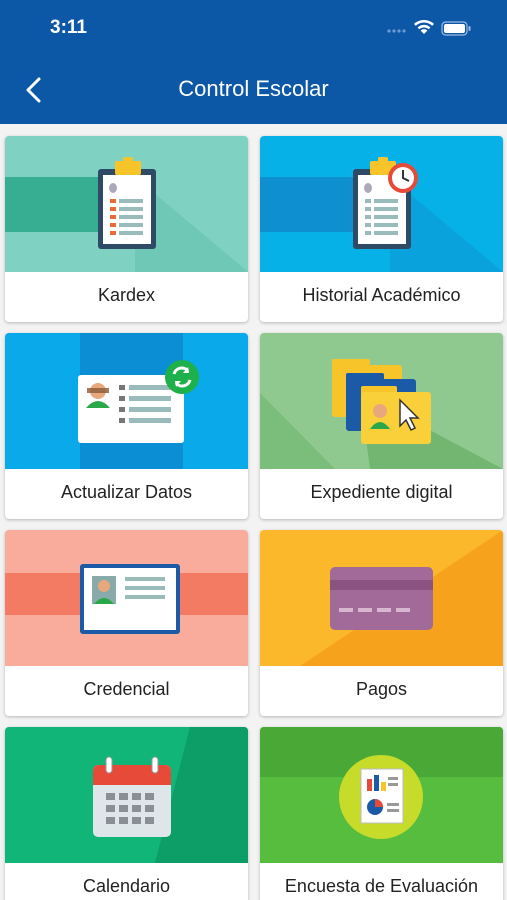  I want to click on page-title: Control Escolar, so click(253, 88).